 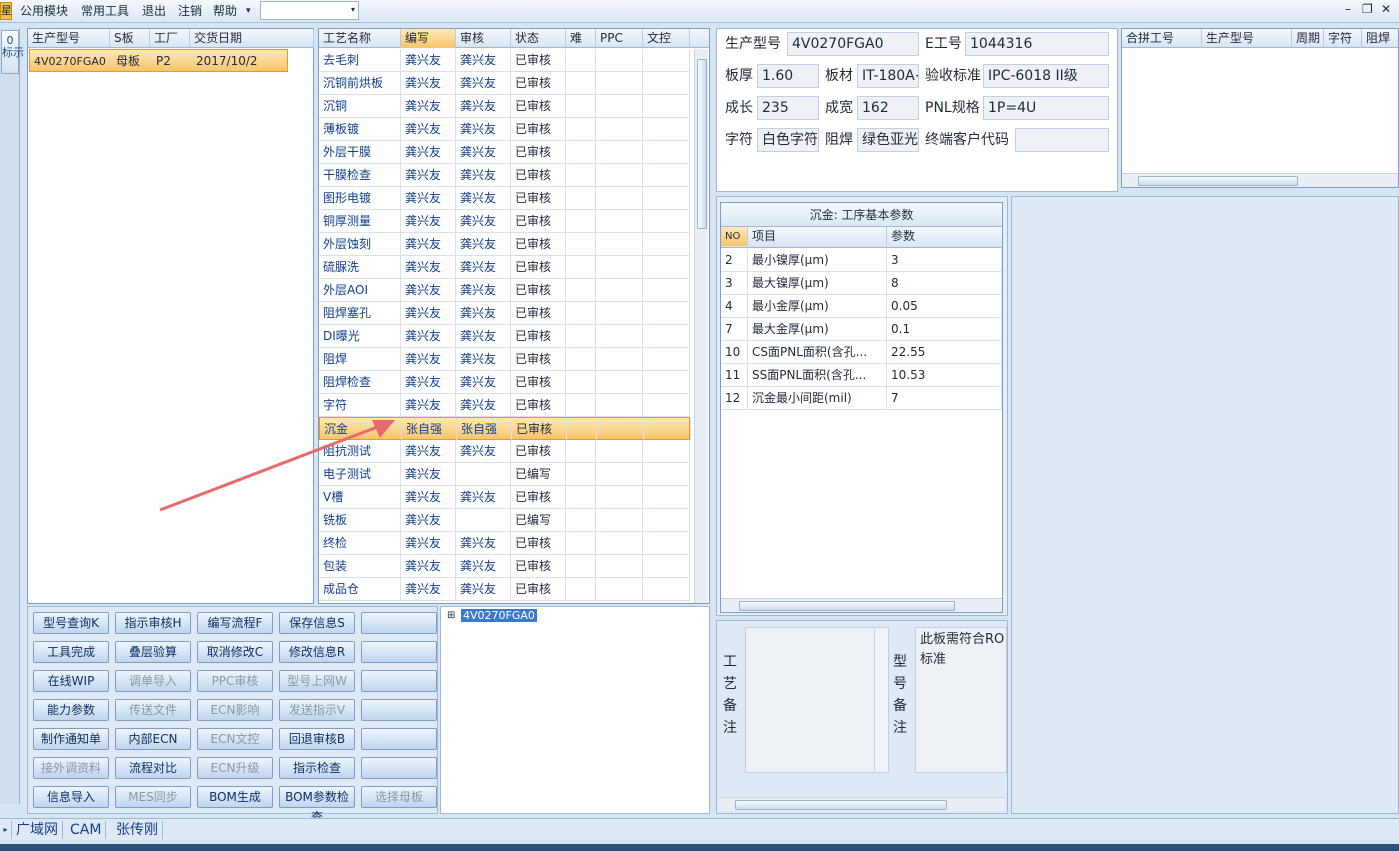 I want to click on menu-help: 帮助, so click(x=225, y=11).